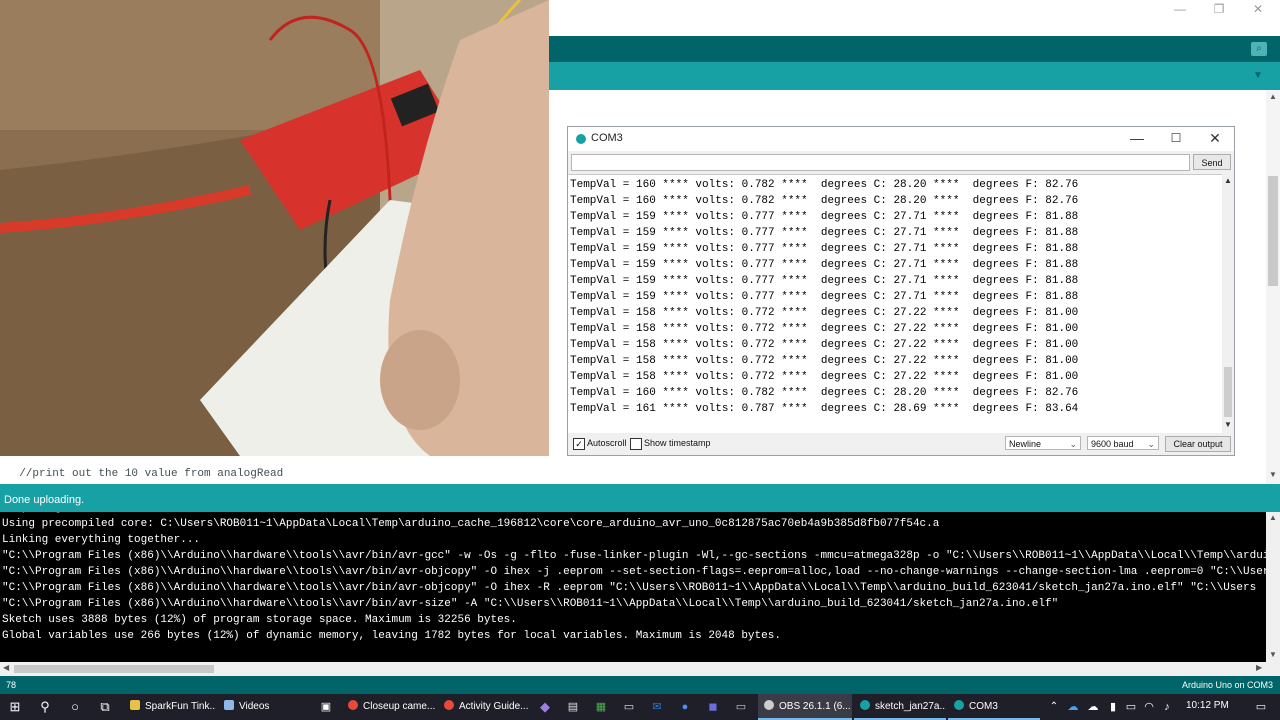 The image size is (1280, 720). Describe the element at coordinates (629, 707) in the screenshot. I see `terminal-icon: ▭` at that location.